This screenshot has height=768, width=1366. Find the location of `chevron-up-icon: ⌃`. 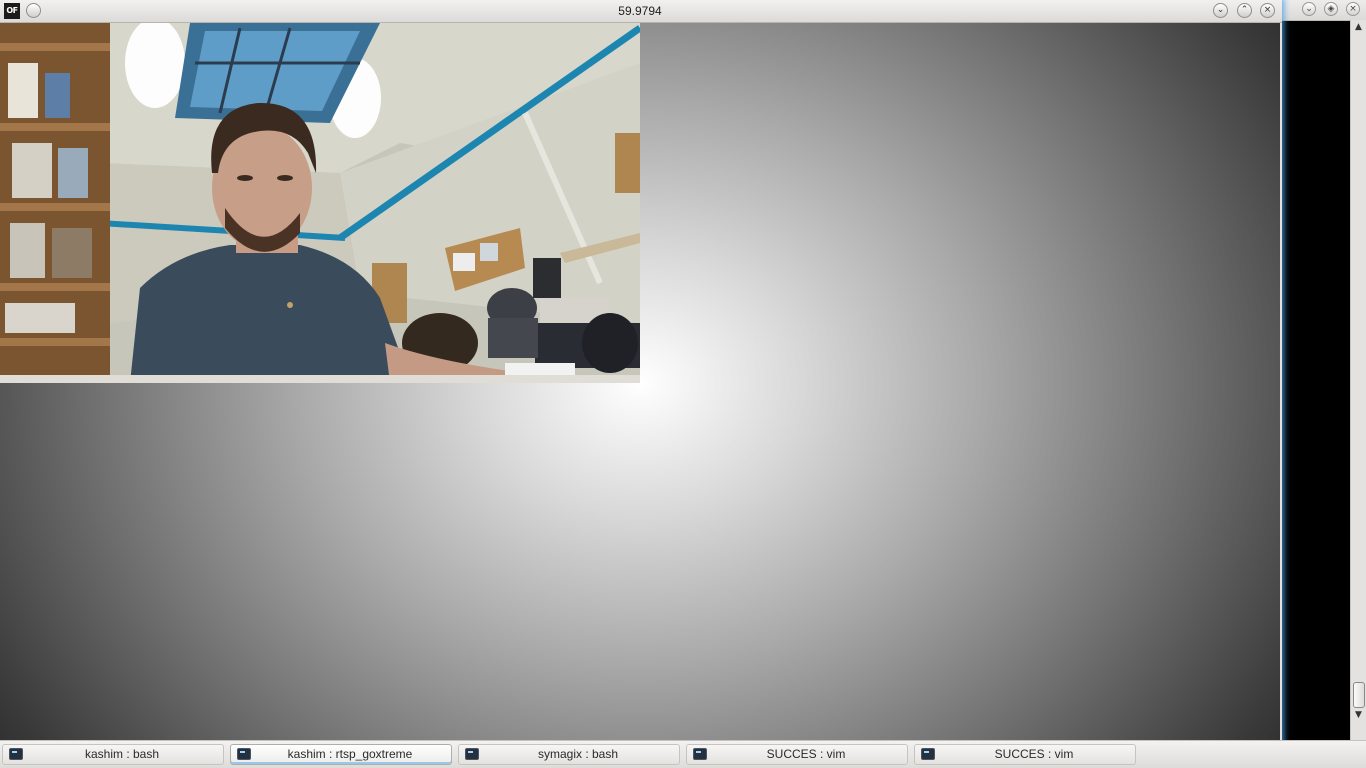

chevron-up-icon: ⌃ is located at coordinates (1244, 10).